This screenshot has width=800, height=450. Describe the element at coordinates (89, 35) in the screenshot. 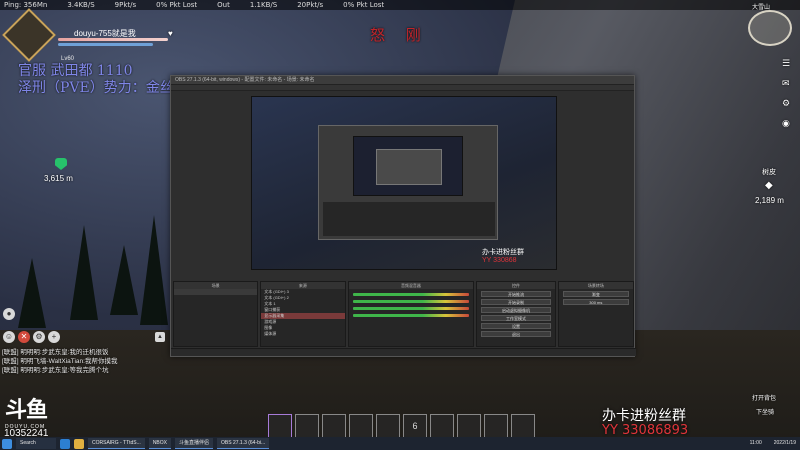

I see `player-hud: douyu-755就是我 Lv60` at that location.